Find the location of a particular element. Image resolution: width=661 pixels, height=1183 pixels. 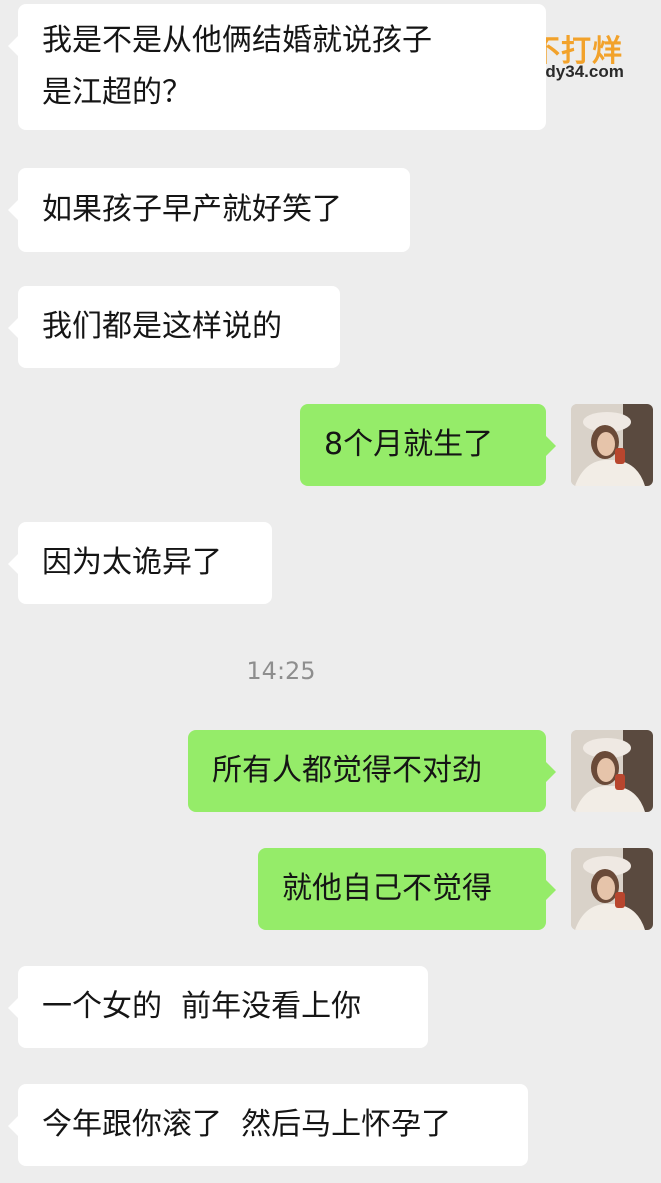

message-bubble-incoming: 因为太诡异了 is located at coordinates (140, 563).